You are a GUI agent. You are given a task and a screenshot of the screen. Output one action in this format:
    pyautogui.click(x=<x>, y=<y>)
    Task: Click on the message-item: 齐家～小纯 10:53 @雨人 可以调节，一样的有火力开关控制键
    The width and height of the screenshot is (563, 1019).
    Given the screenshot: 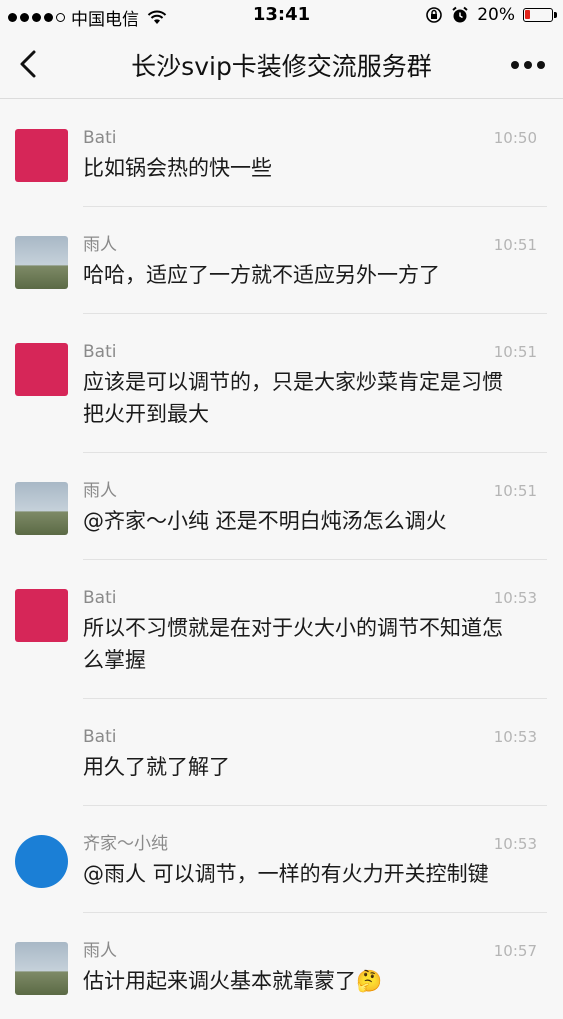 What is the action you would take?
    pyautogui.click(x=281, y=858)
    